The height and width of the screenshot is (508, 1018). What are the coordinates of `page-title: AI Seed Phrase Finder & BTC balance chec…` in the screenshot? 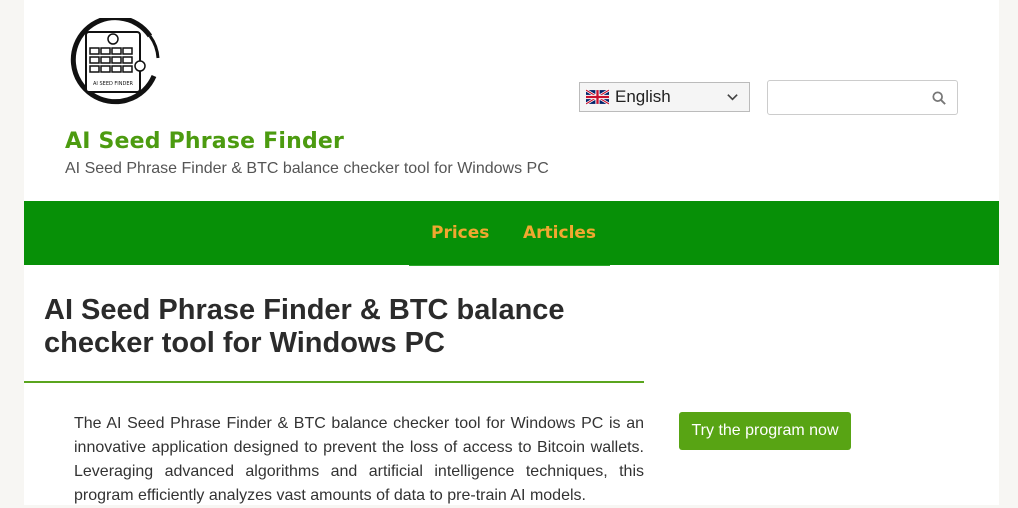 It's located at (304, 326).